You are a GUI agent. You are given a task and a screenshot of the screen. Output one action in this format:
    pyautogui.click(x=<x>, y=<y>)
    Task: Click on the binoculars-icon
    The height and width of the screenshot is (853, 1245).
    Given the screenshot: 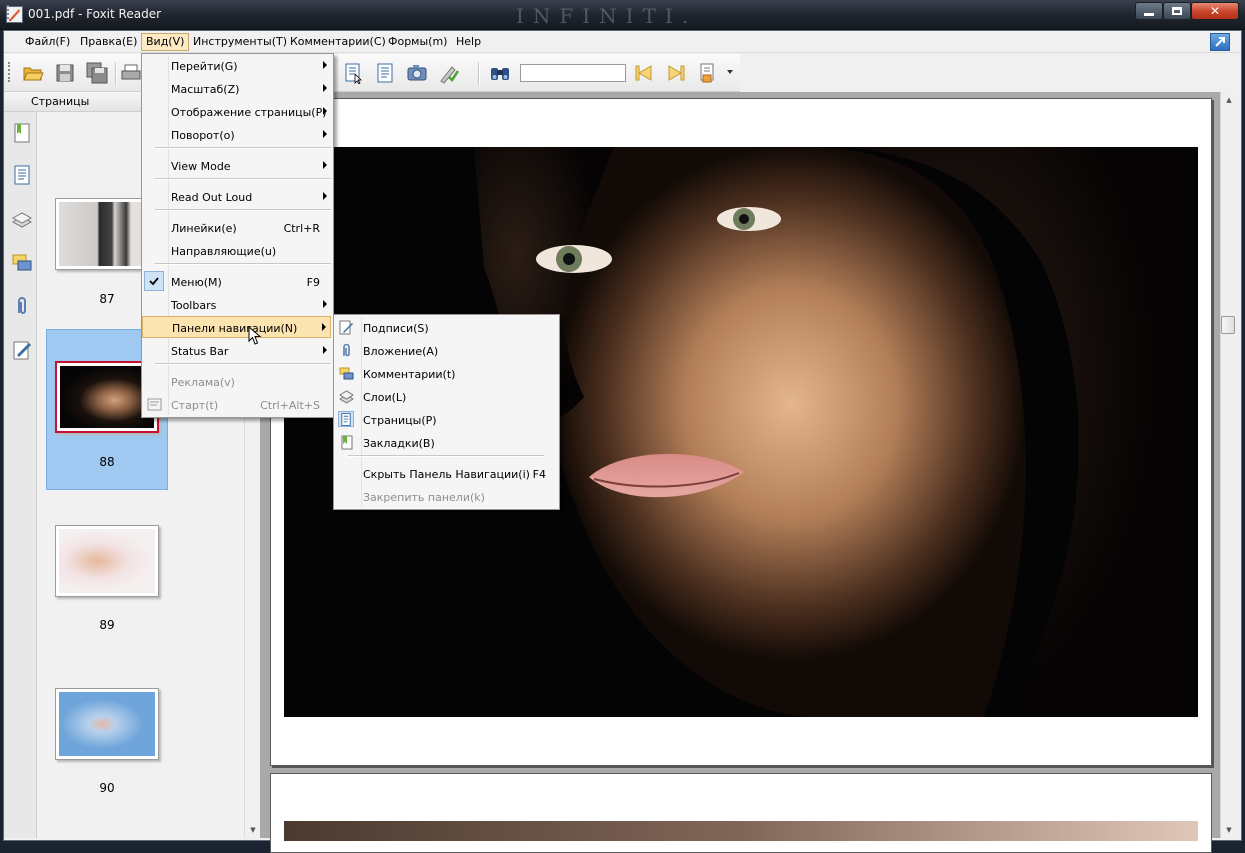 What is the action you would take?
    pyautogui.click(x=500, y=74)
    